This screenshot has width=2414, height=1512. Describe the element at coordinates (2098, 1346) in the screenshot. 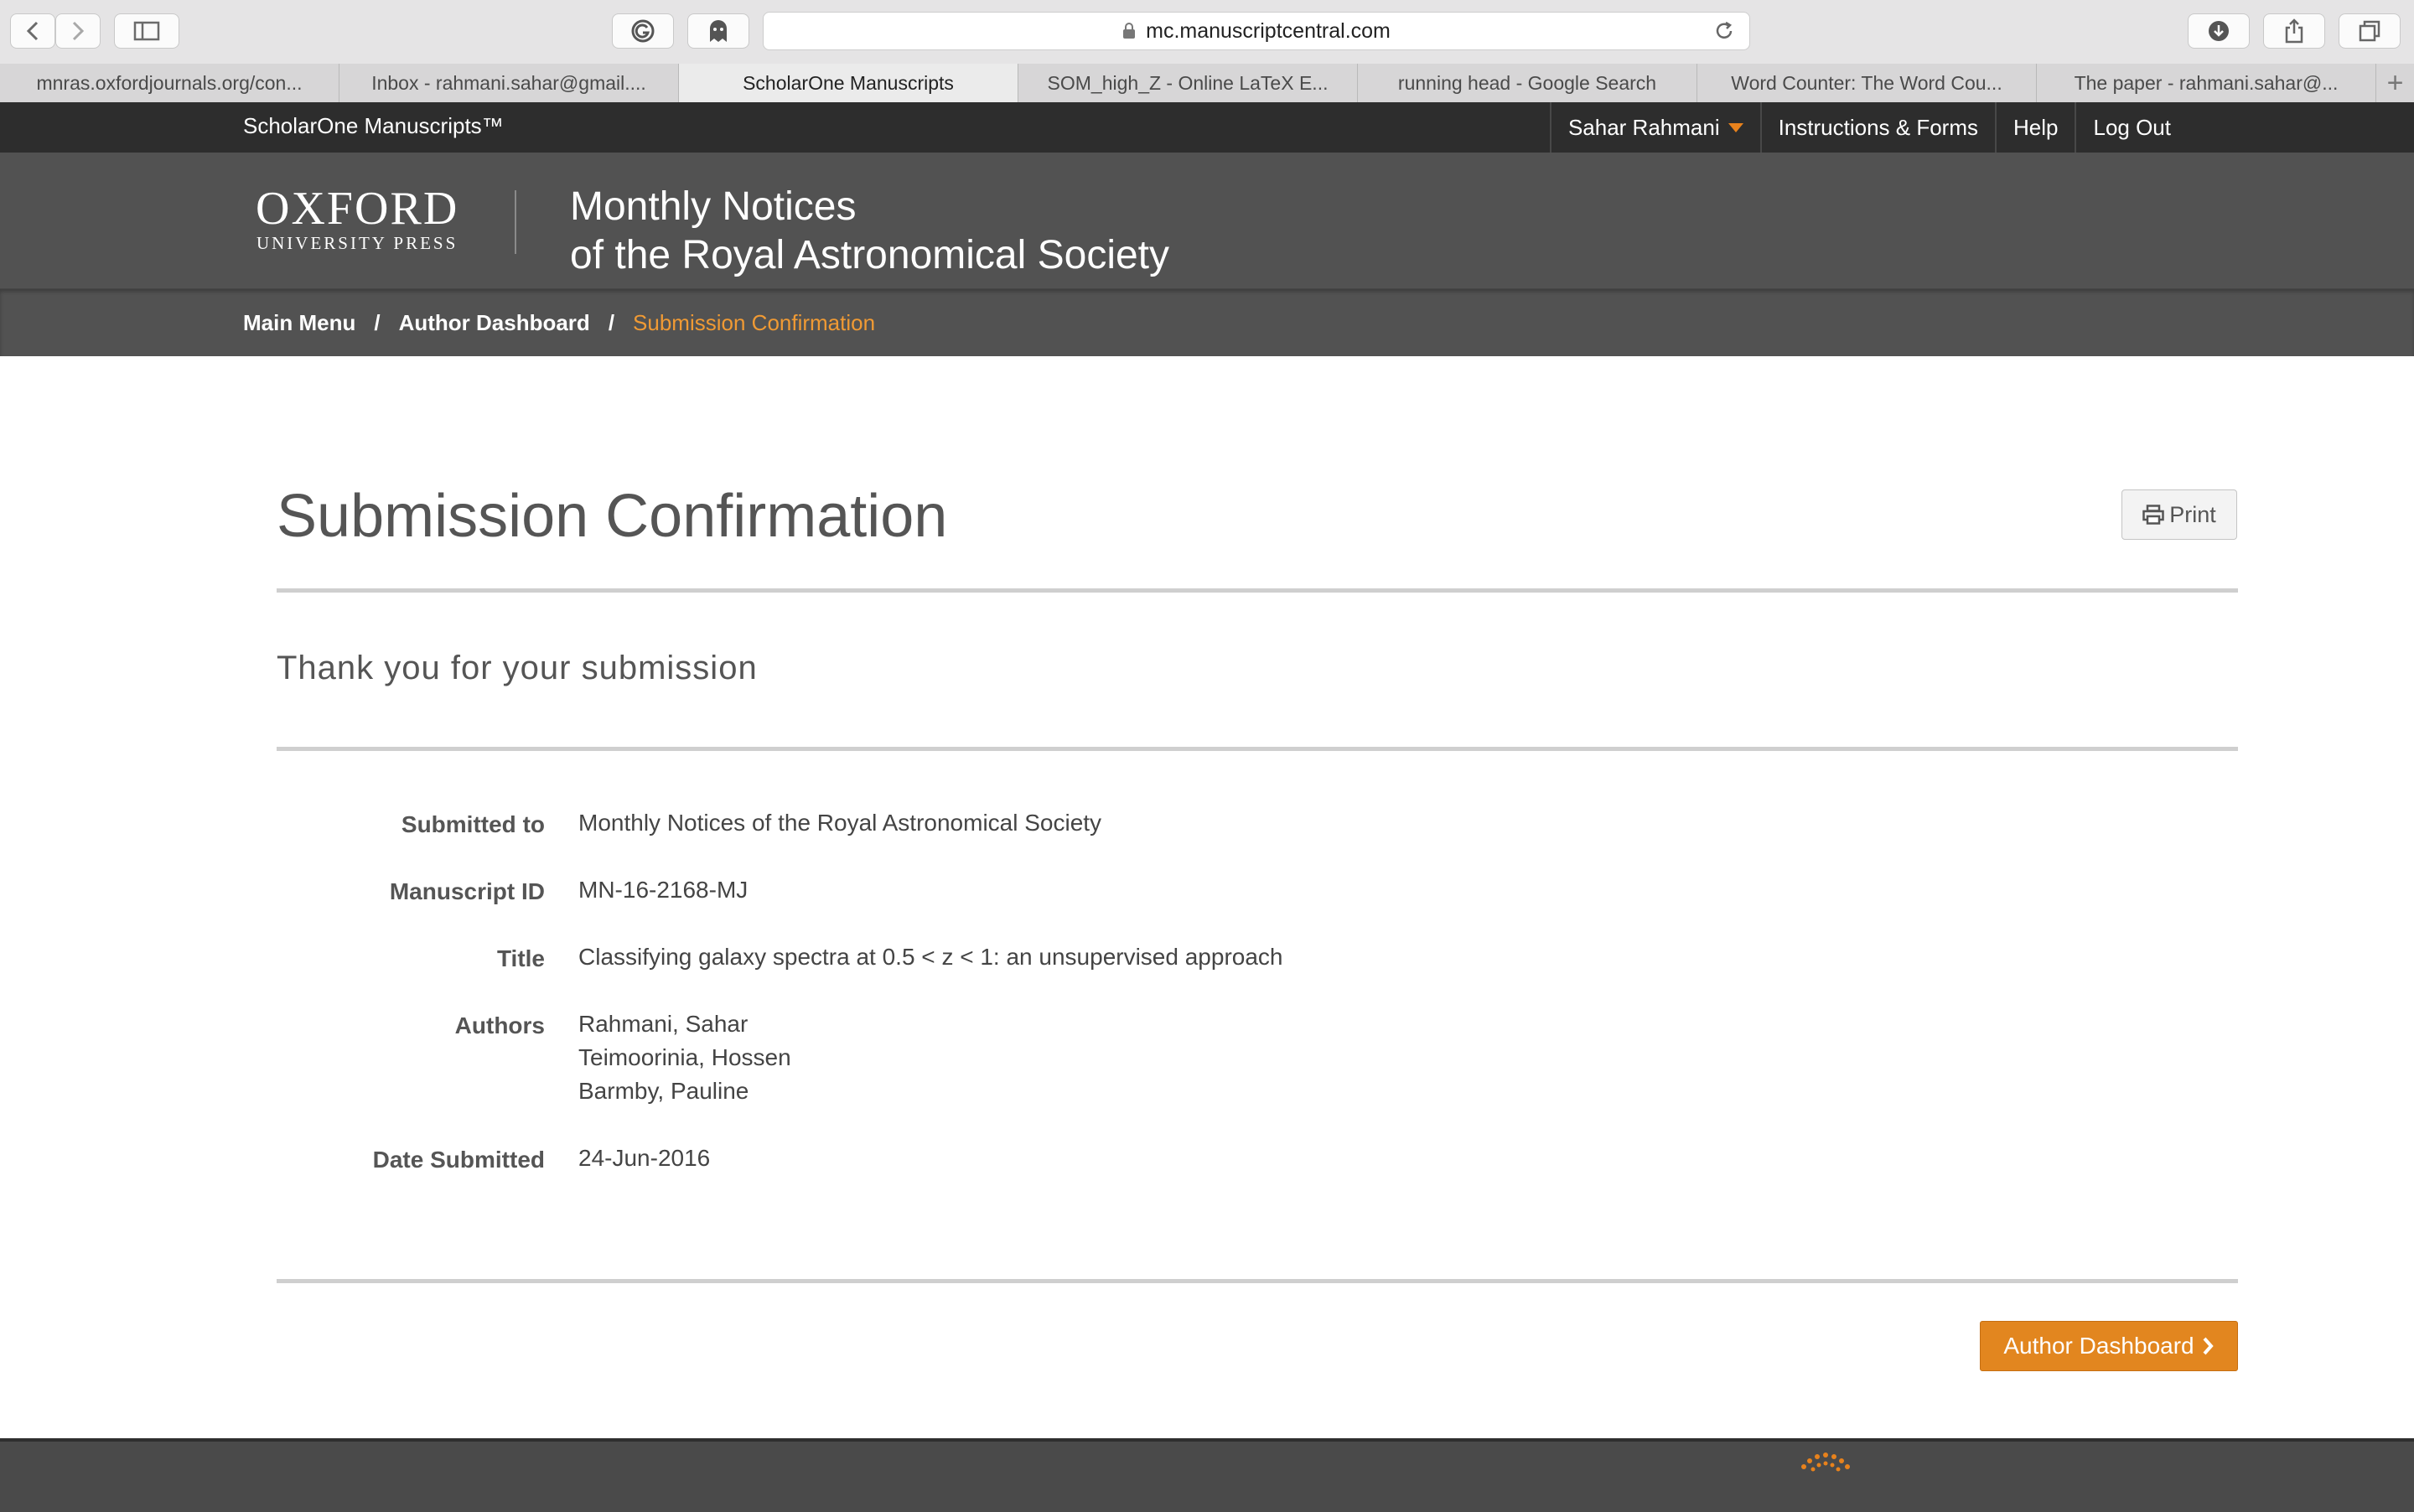

I see `author-dashboard-label: Author Dashboard` at that location.